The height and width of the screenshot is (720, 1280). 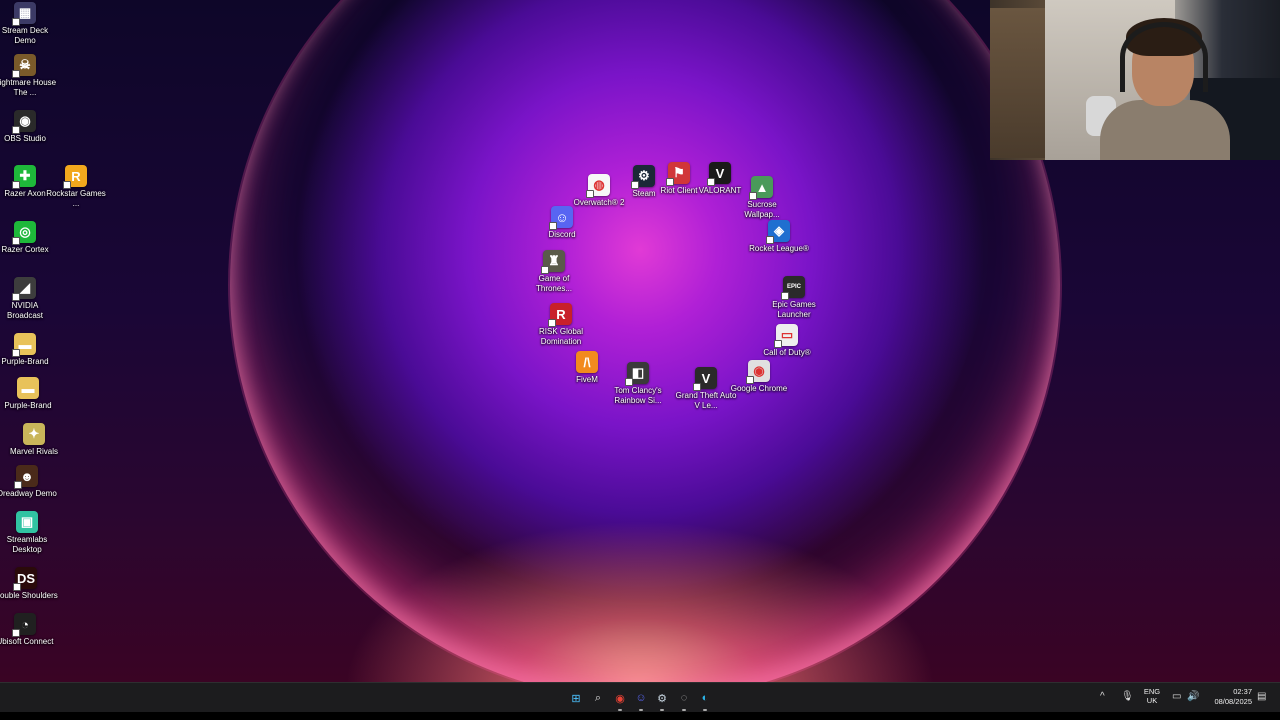 I want to click on gta-v-icon: V, so click(x=705, y=379).